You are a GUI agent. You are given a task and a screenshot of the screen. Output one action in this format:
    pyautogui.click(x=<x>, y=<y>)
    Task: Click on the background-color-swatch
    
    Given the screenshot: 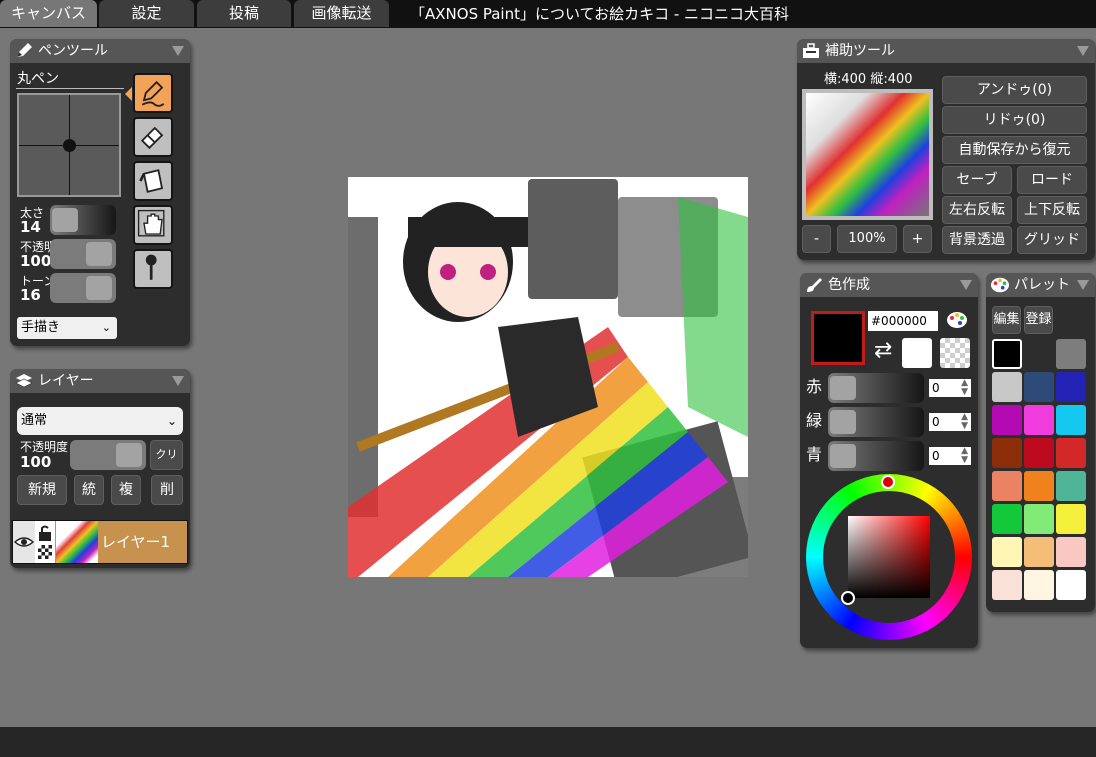 What is the action you would take?
    pyautogui.click(x=917, y=353)
    